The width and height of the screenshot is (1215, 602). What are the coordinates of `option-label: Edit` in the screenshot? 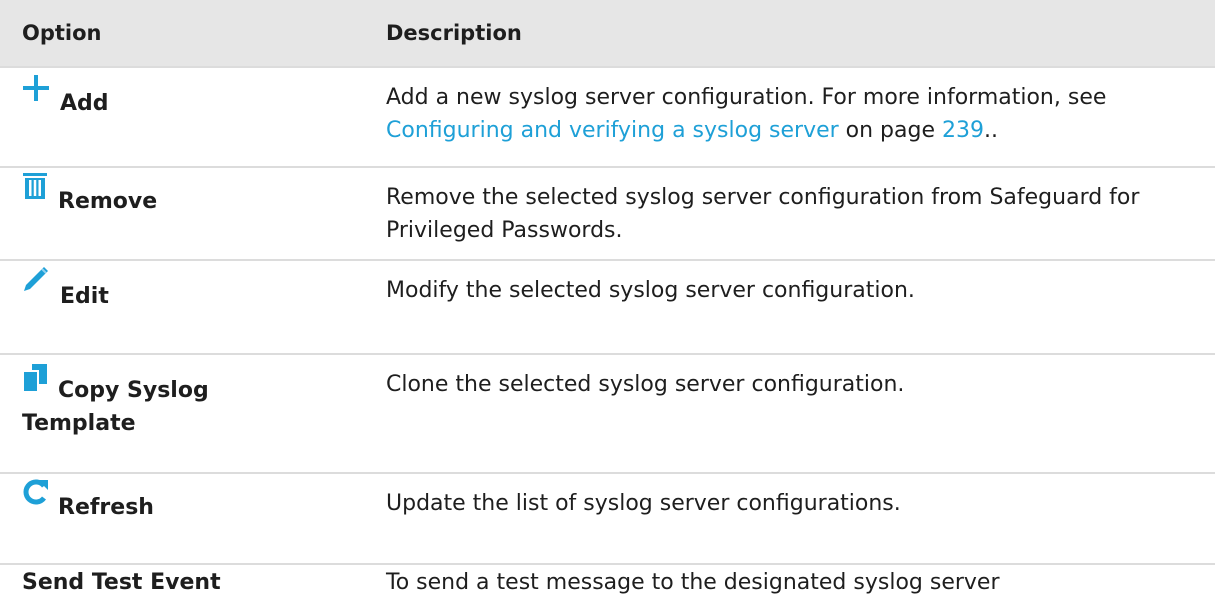 It's located at (84, 296).